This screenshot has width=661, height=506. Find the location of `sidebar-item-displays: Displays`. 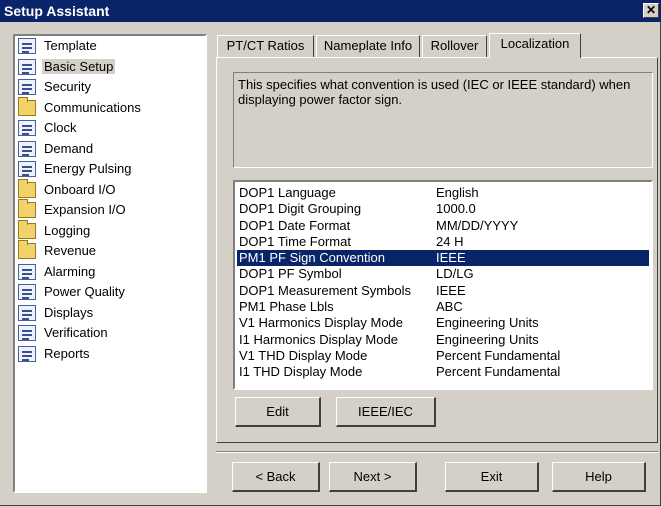

sidebar-item-displays: Displays is located at coordinates (110, 313).